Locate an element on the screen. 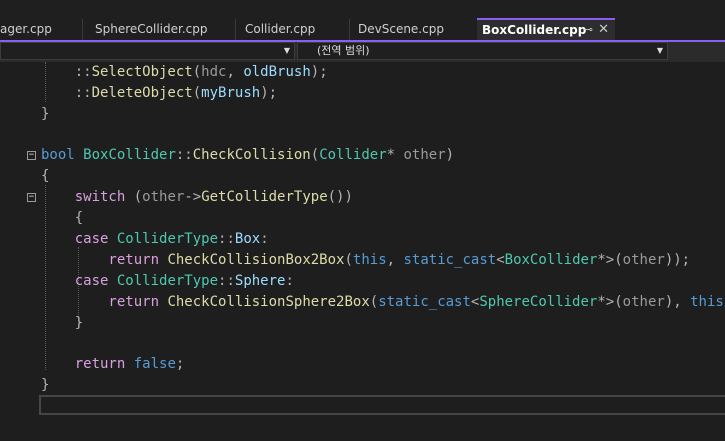  code-line: case ColliderType::Box: is located at coordinates (155, 239).